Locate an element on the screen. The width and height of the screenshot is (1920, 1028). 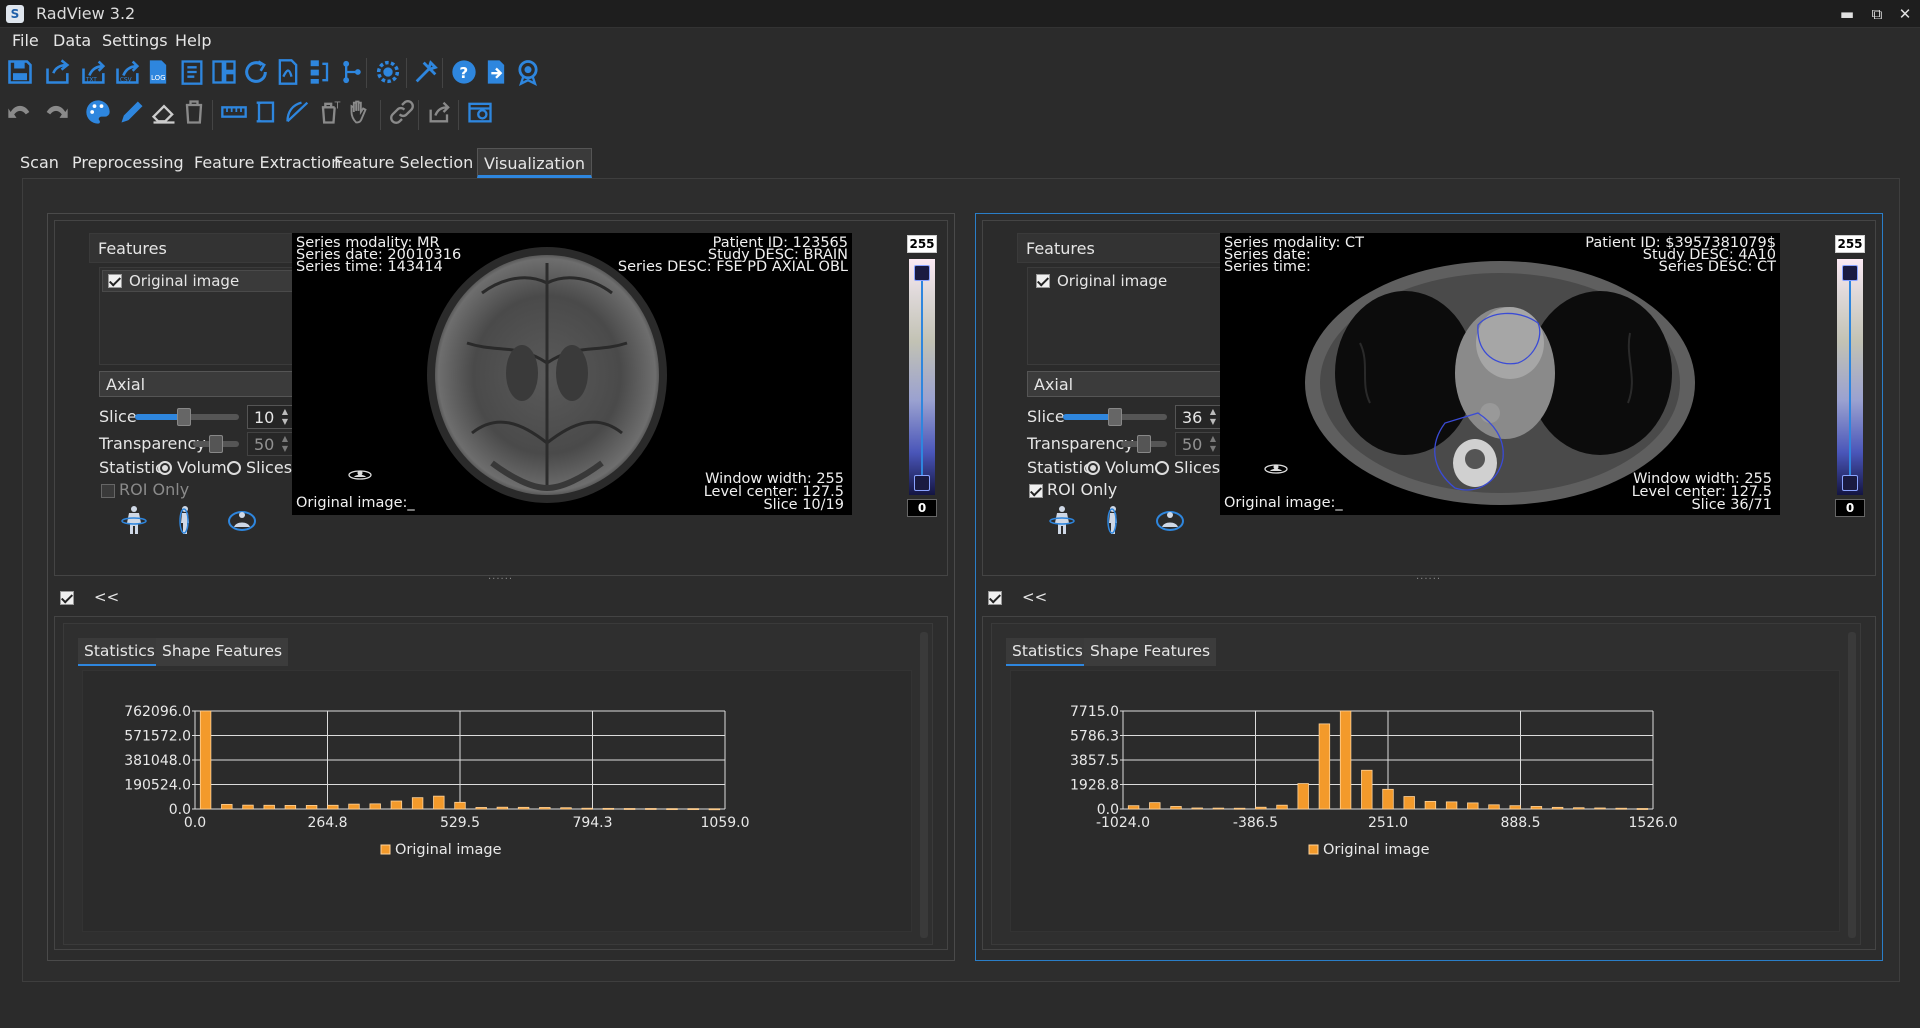
screenshot-icon is located at coordinates (480, 112).